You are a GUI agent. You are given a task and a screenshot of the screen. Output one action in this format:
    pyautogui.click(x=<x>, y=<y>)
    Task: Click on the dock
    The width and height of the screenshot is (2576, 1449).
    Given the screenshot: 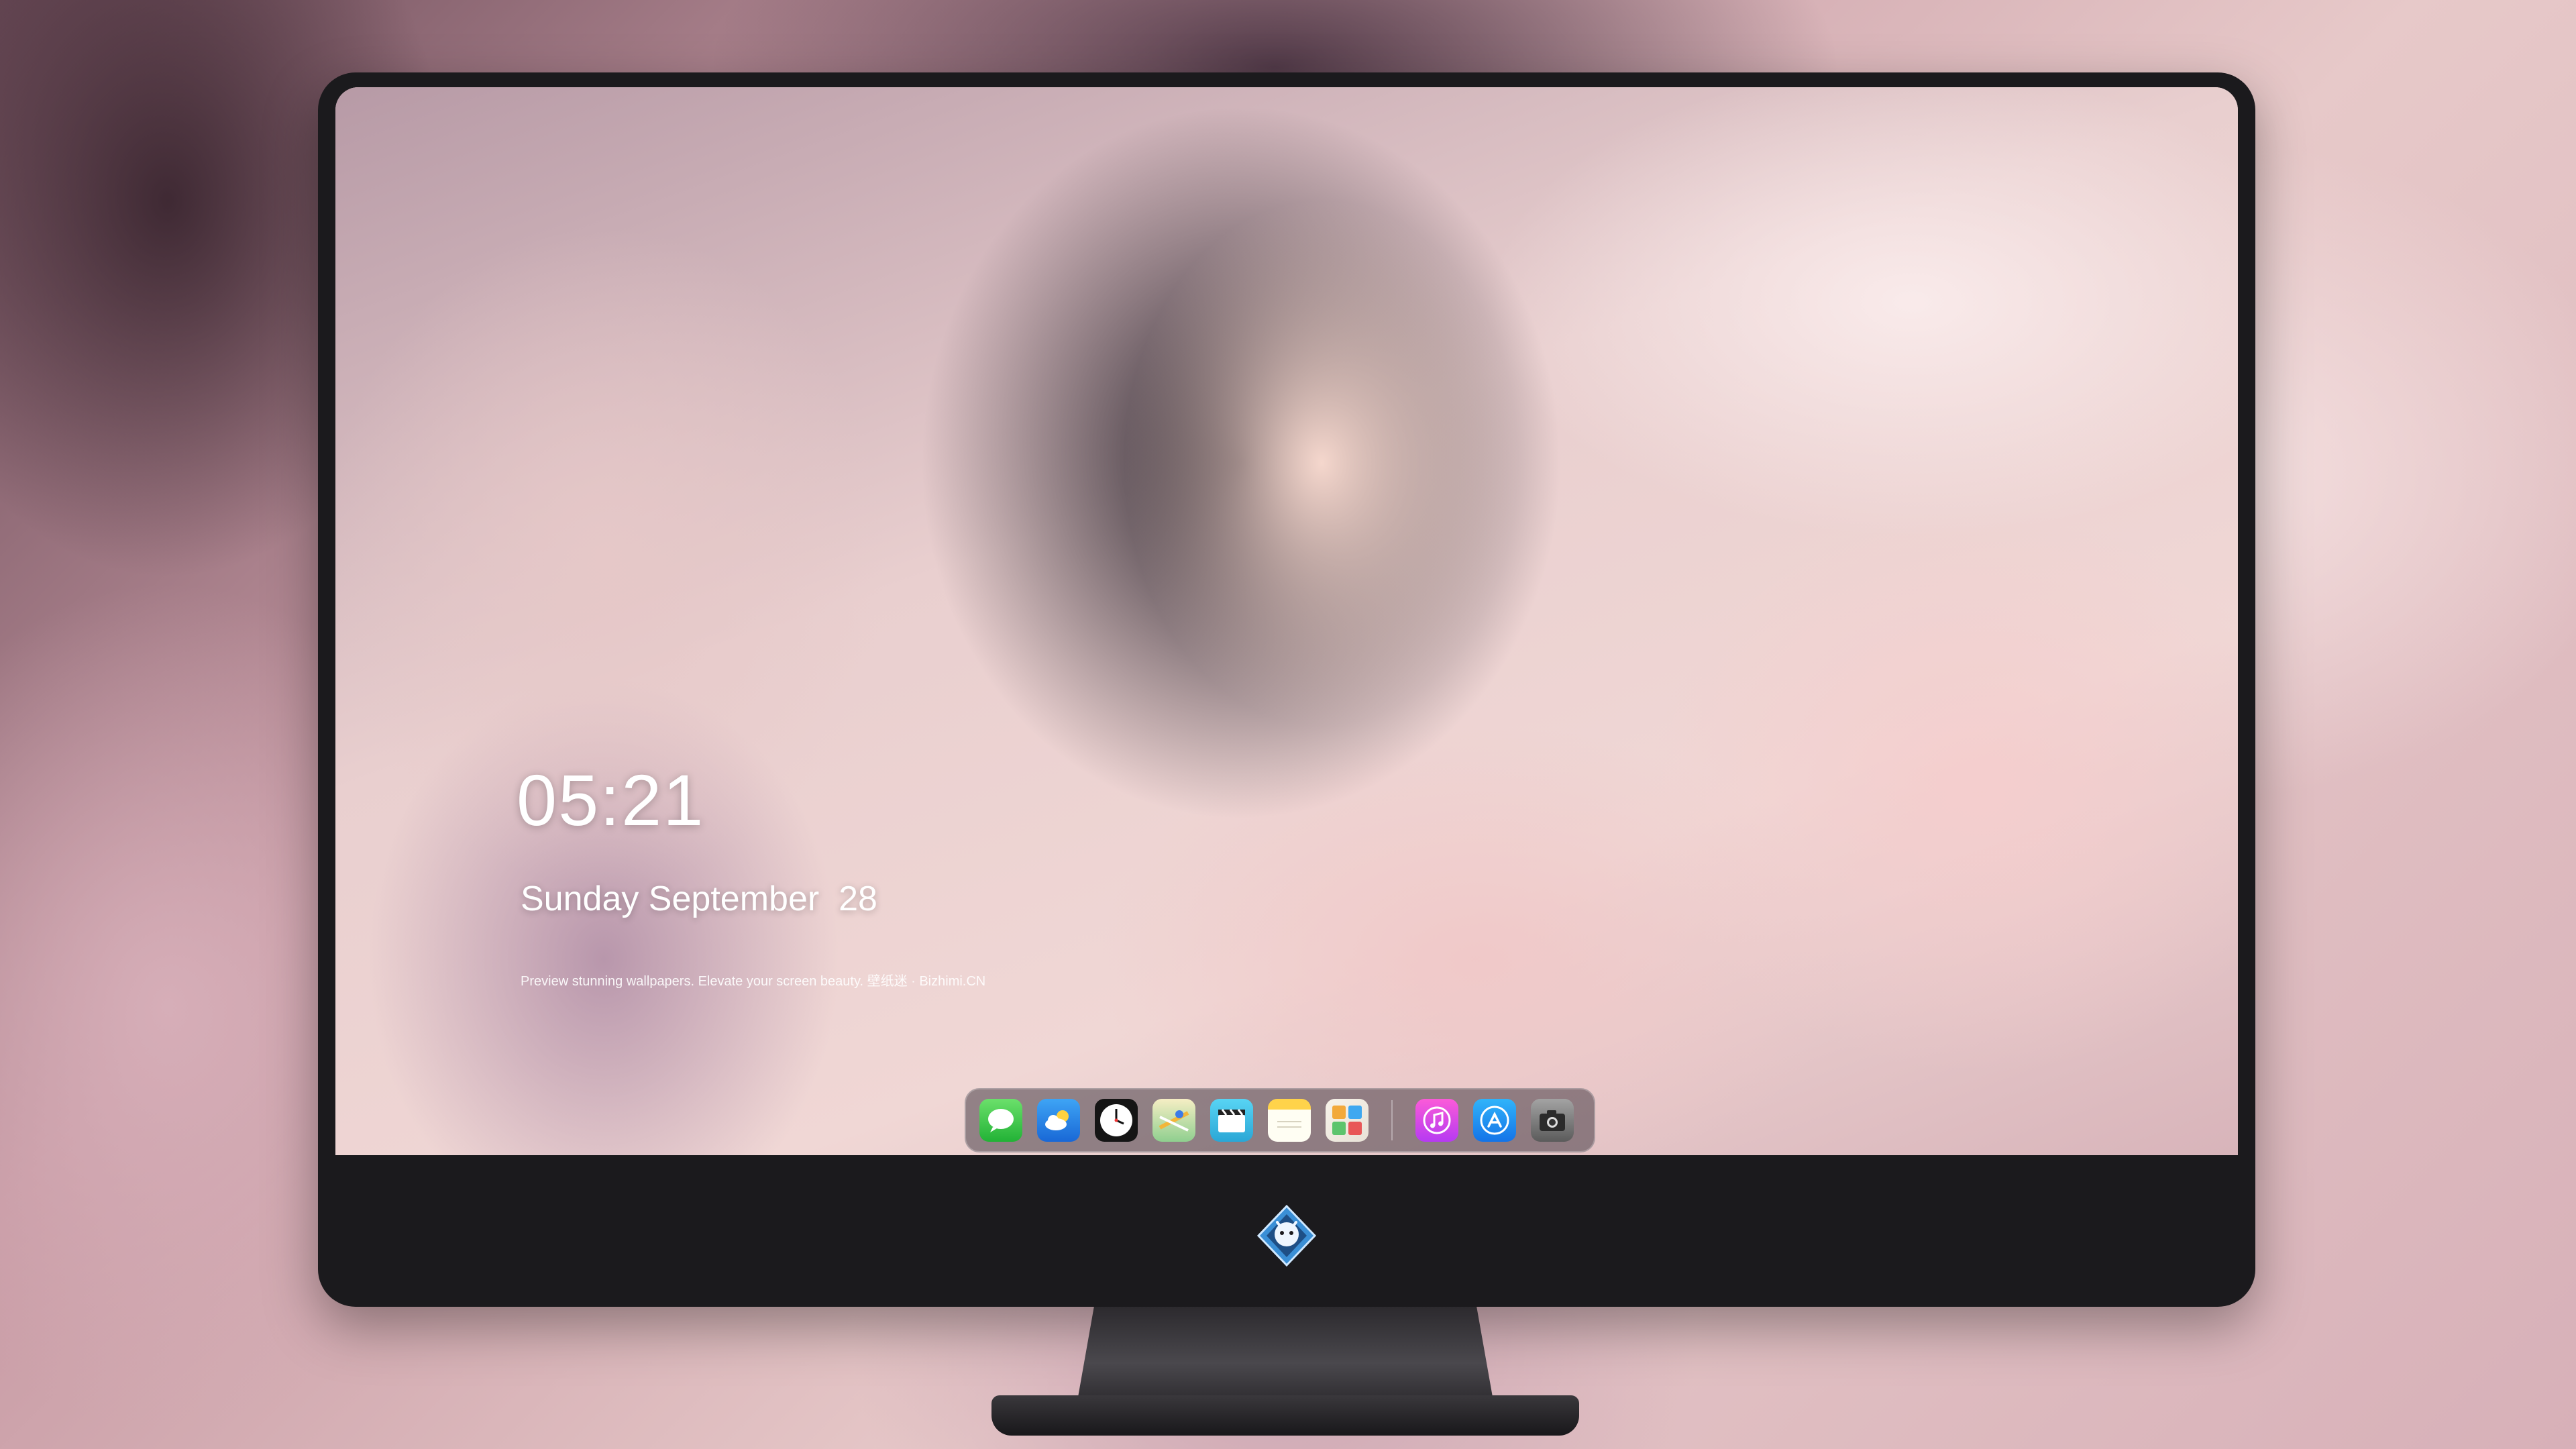 What is the action you would take?
    pyautogui.click(x=1280, y=1120)
    